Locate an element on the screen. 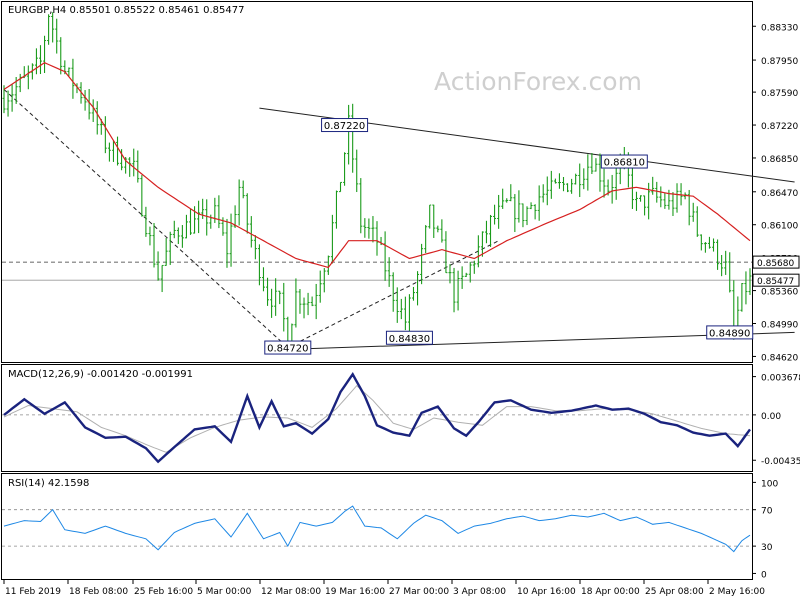 The height and width of the screenshot is (600, 800). price-y-tick-label: 0.84620 is located at coordinates (779, 358).